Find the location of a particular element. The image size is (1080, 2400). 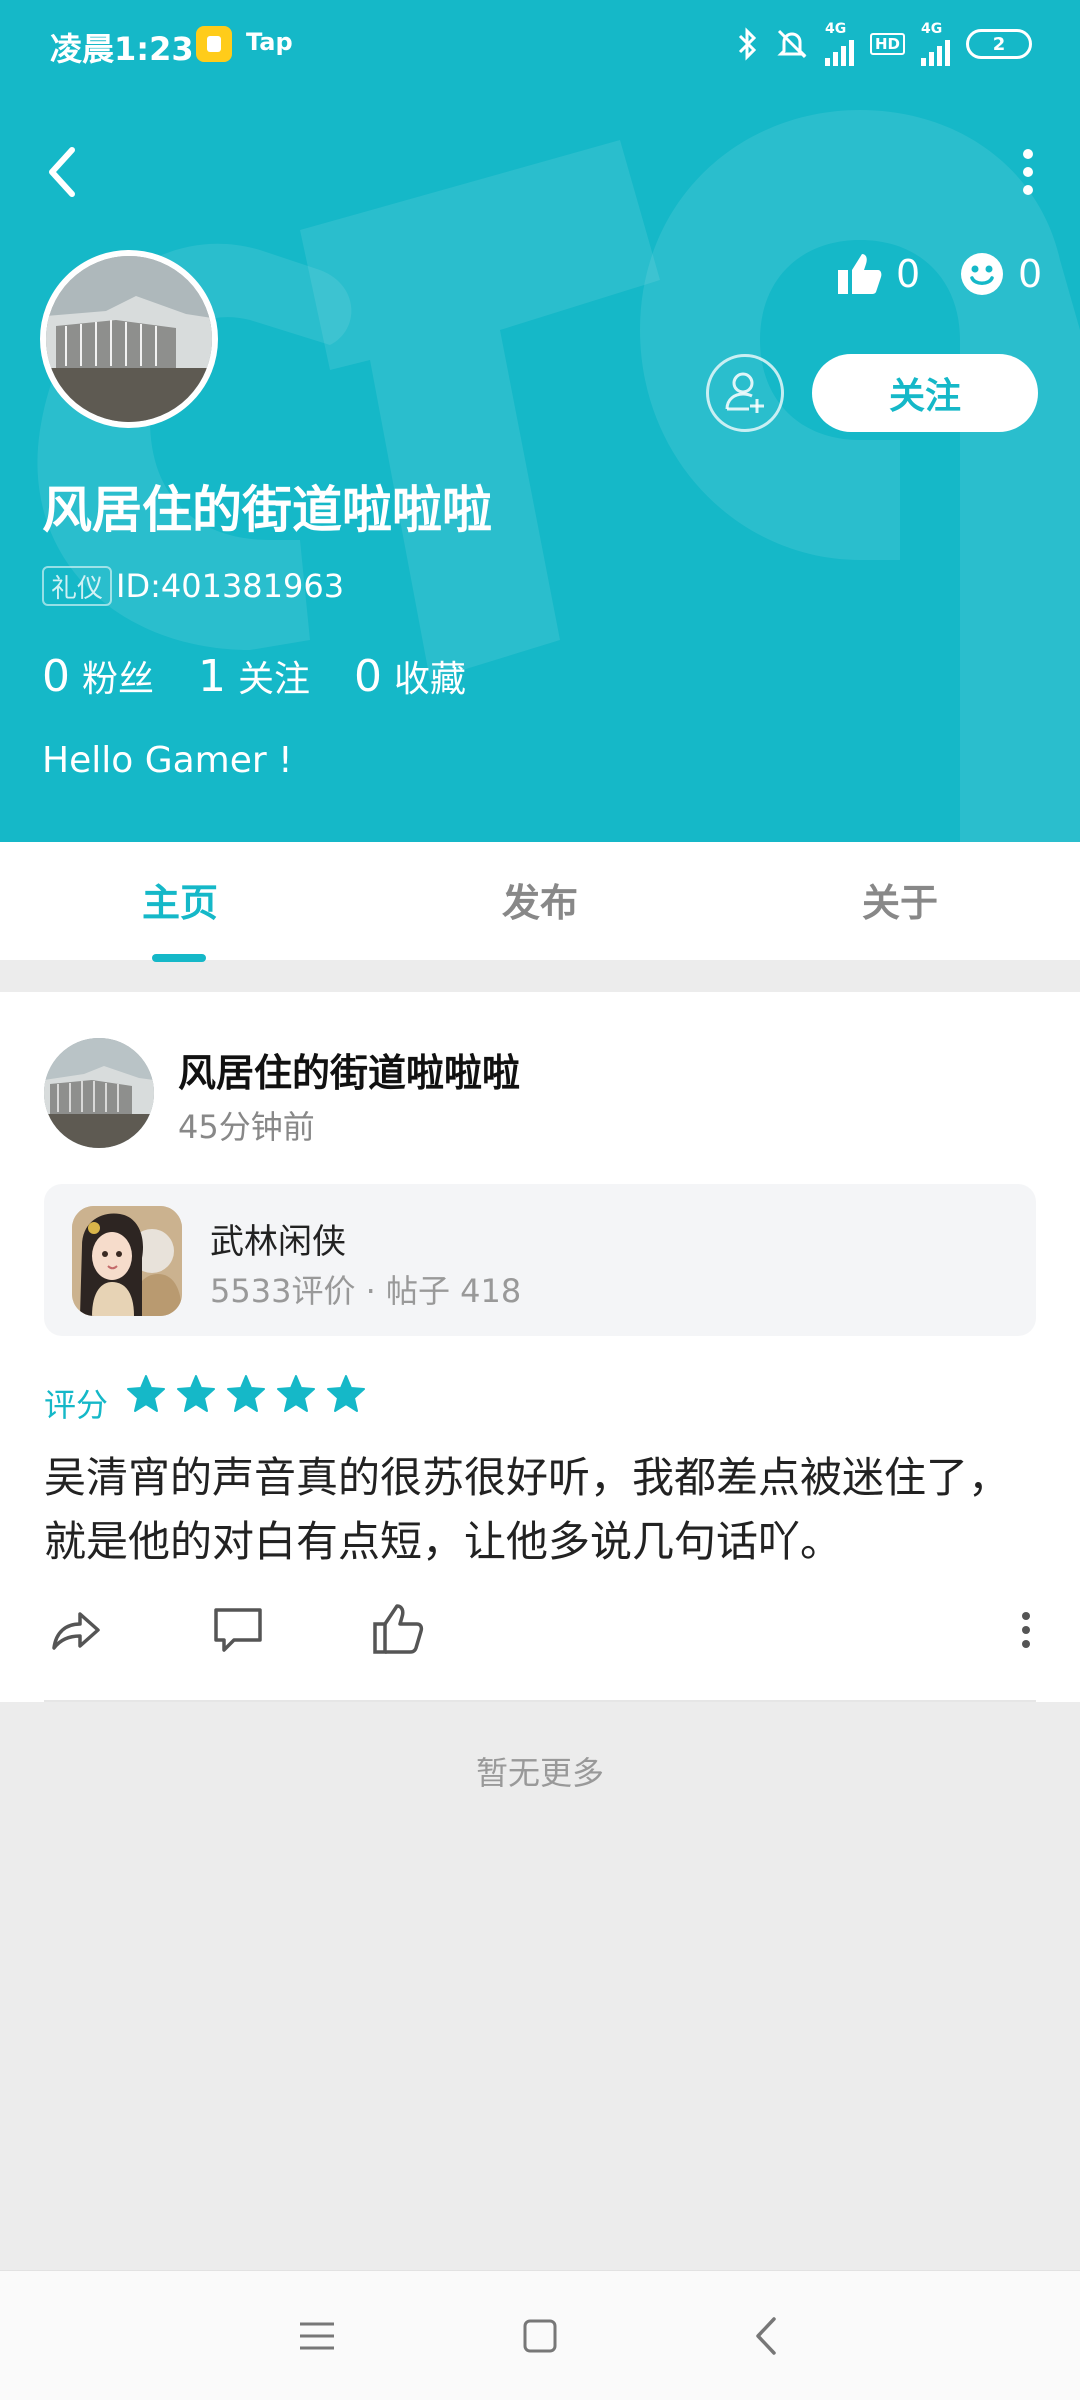

profile-username: 风居住的街道啦啦啦 is located at coordinates (267, 510).